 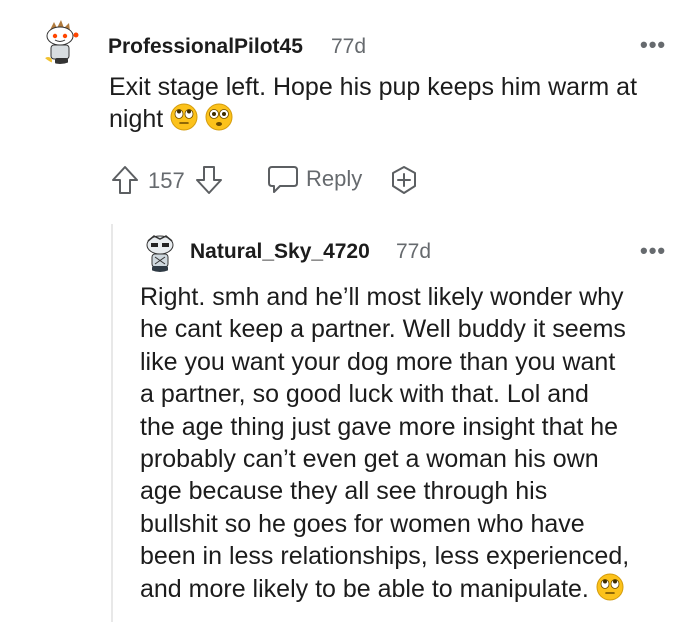 I want to click on award-plus-icon, so click(x=404, y=180).